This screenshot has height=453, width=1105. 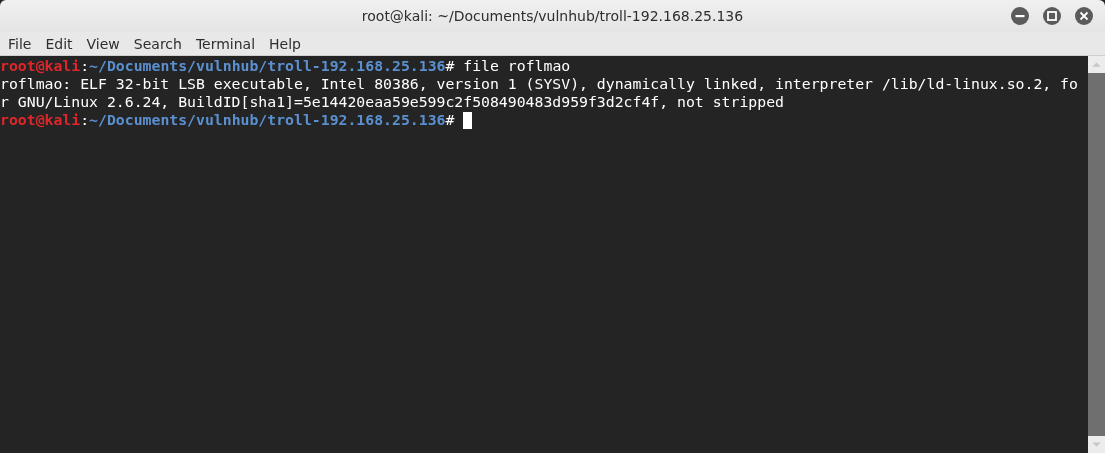 I want to click on minimize-icon, so click(x=1020, y=16).